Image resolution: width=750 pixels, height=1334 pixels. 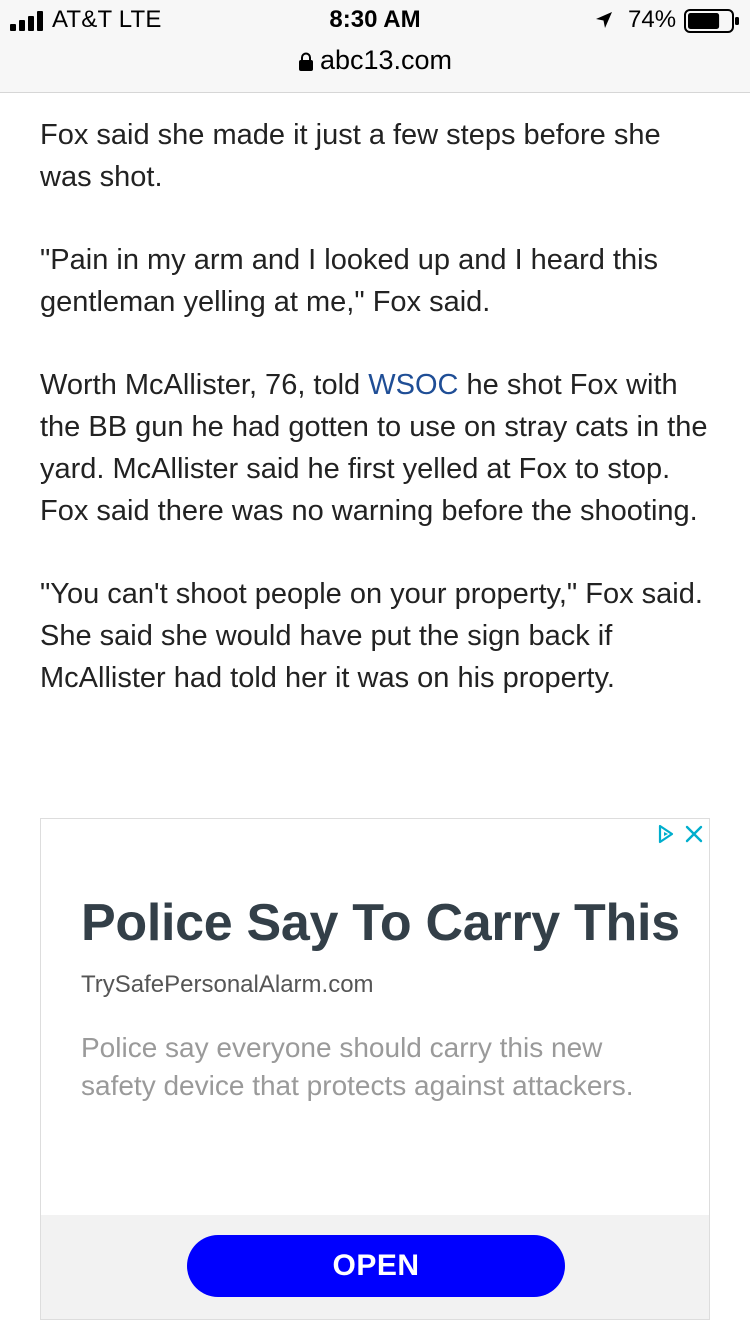 I want to click on ad-headline: Police Say To Carry This, so click(x=391, y=923).